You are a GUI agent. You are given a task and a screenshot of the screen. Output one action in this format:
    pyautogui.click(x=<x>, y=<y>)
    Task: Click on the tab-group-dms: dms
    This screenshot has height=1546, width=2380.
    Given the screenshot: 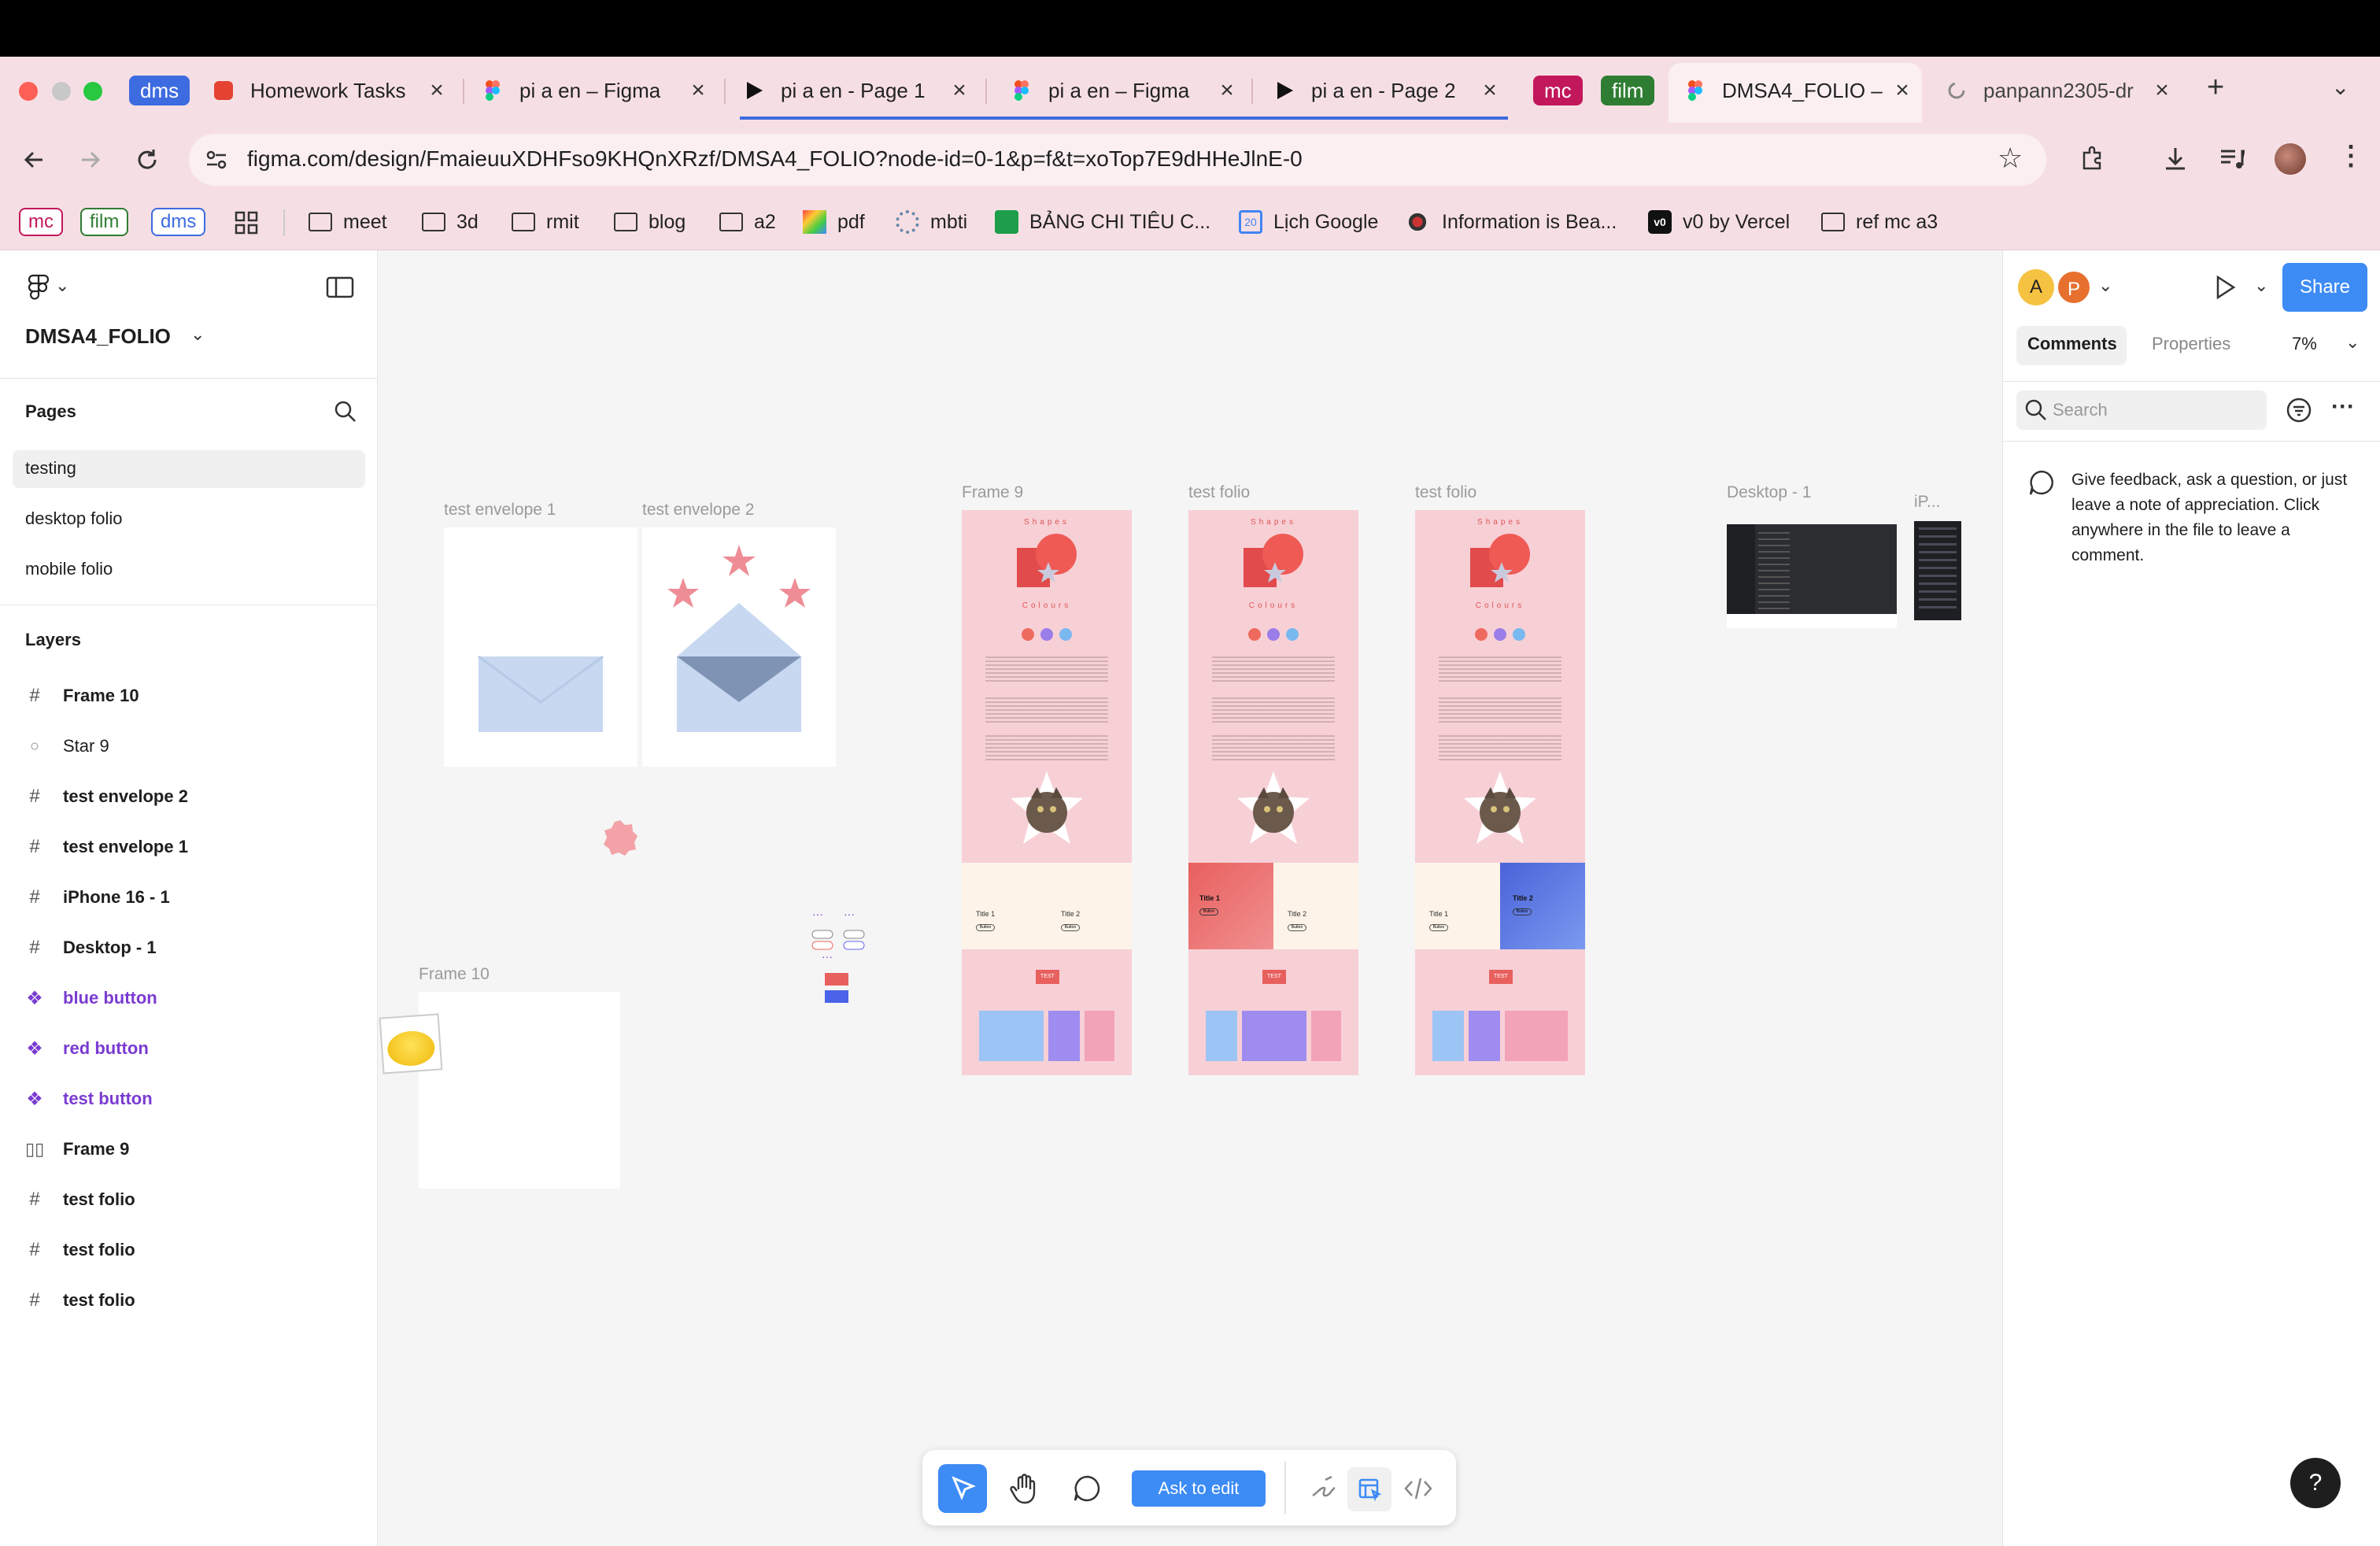 What is the action you would take?
    pyautogui.click(x=159, y=90)
    